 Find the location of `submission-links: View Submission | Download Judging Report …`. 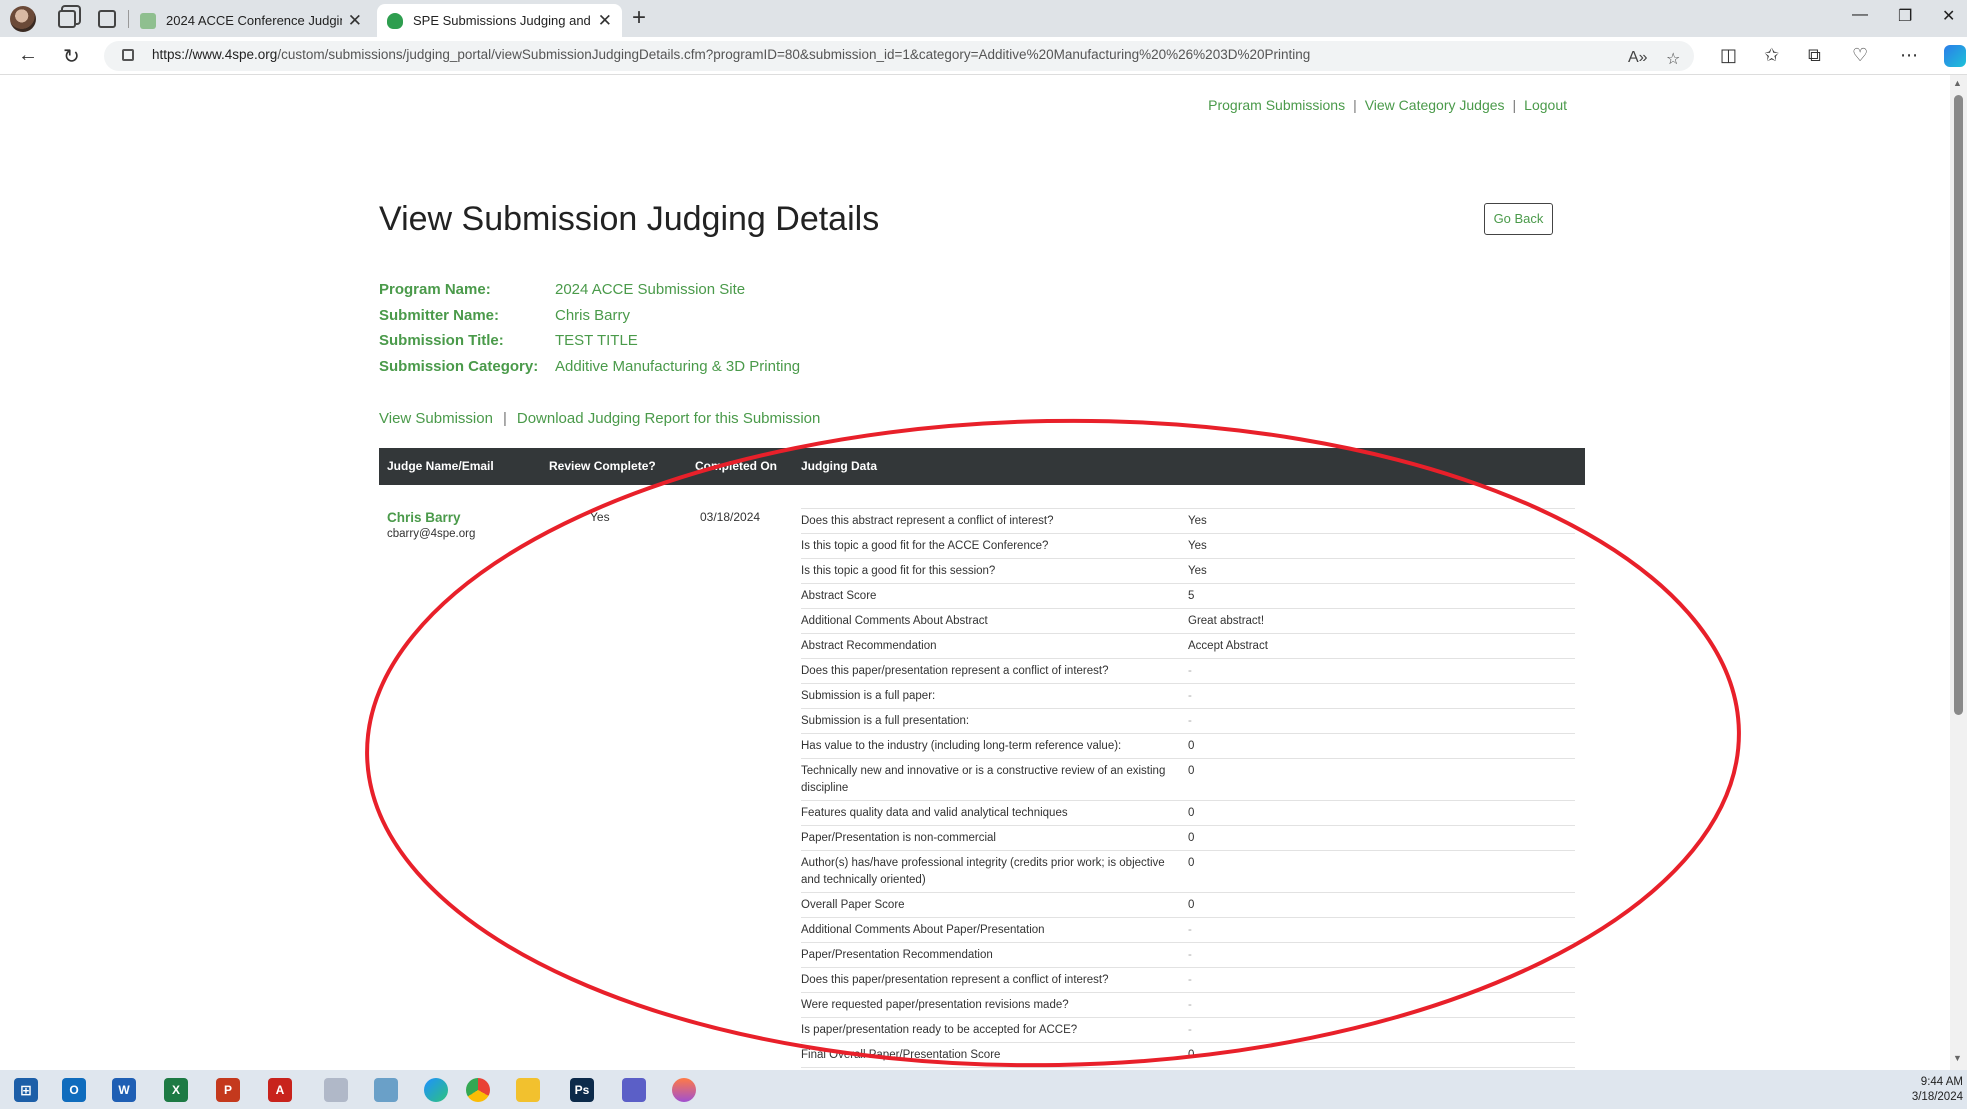

submission-links: View Submission | Download Judging Report … is located at coordinates (599, 418).